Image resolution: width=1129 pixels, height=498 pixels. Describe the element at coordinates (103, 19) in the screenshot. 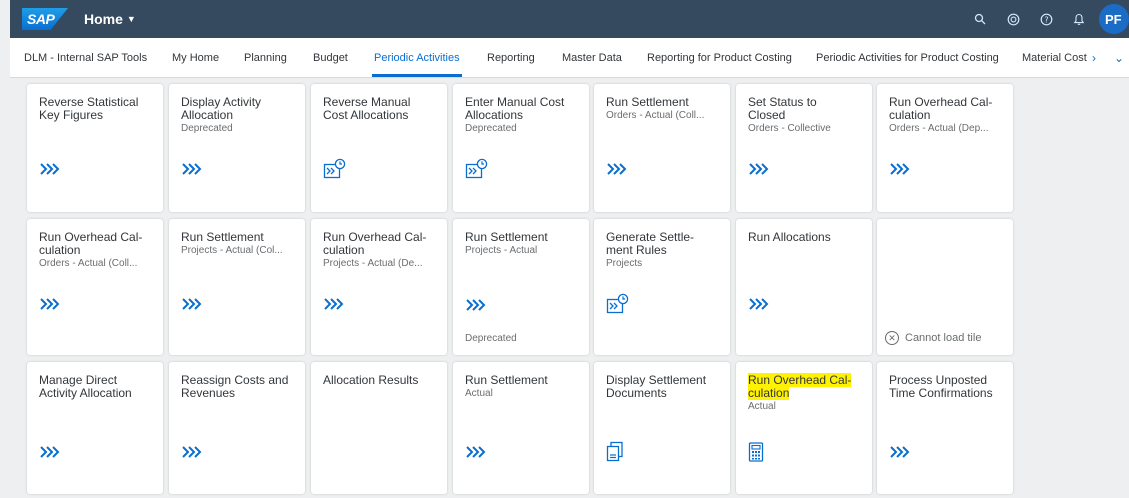

I see `home-label: Home` at that location.